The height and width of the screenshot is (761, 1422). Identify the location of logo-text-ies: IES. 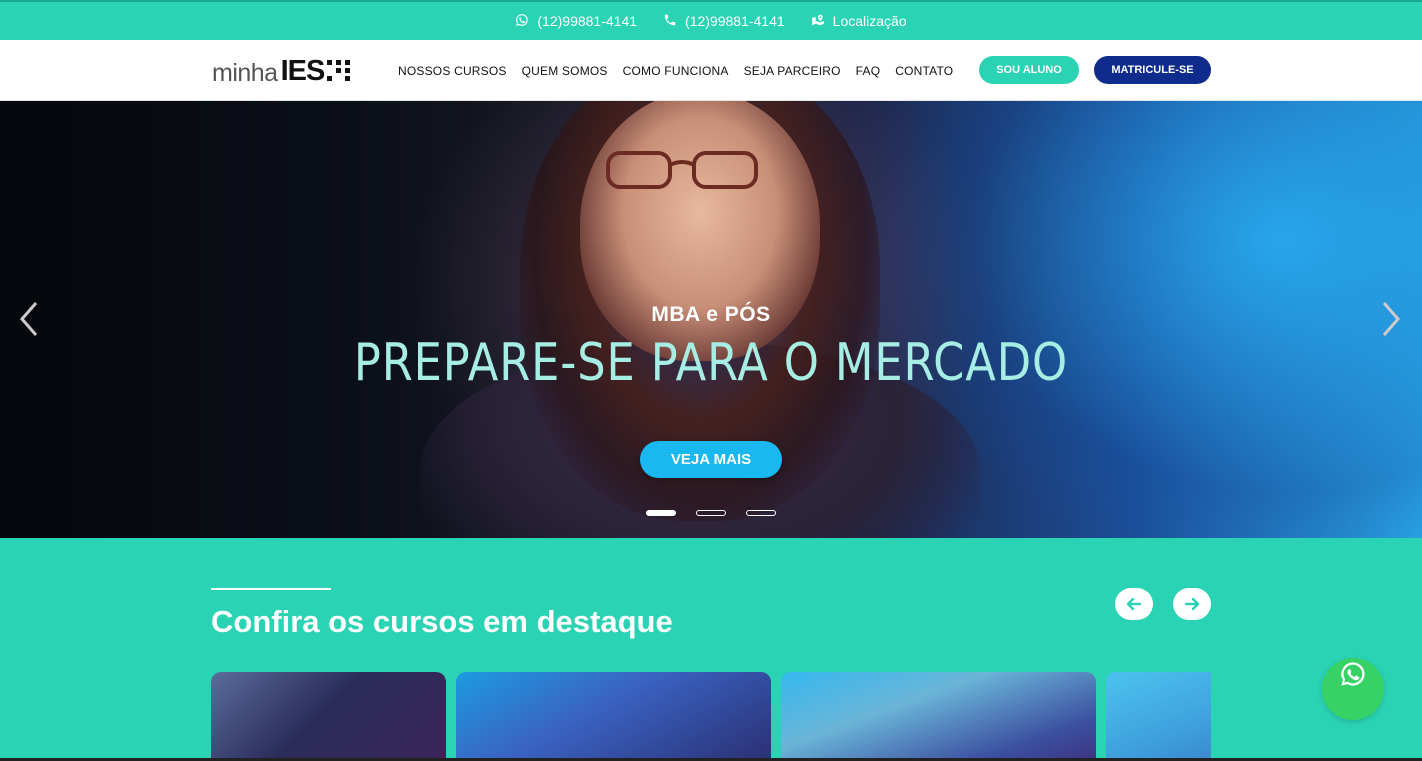
(303, 71).